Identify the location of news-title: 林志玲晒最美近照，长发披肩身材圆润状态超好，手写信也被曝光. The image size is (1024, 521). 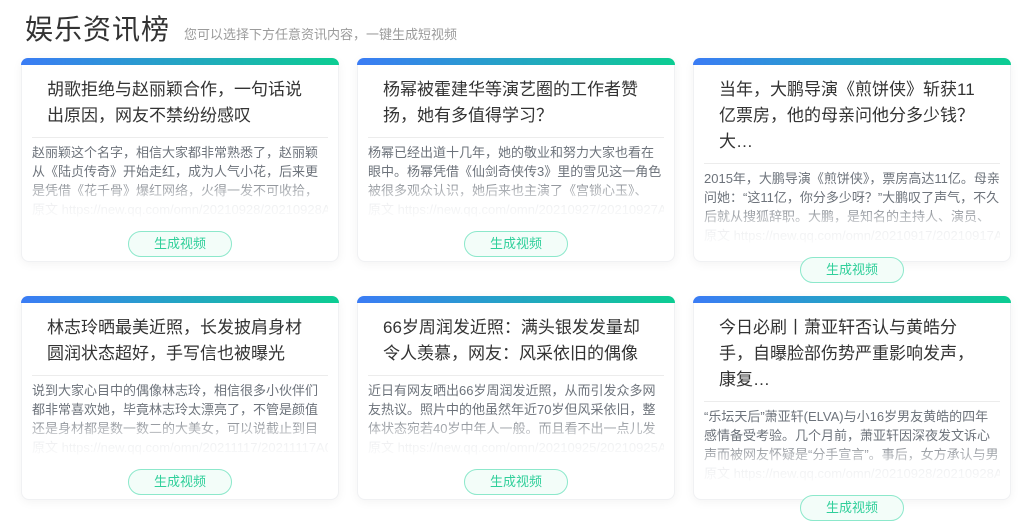
(174, 340).